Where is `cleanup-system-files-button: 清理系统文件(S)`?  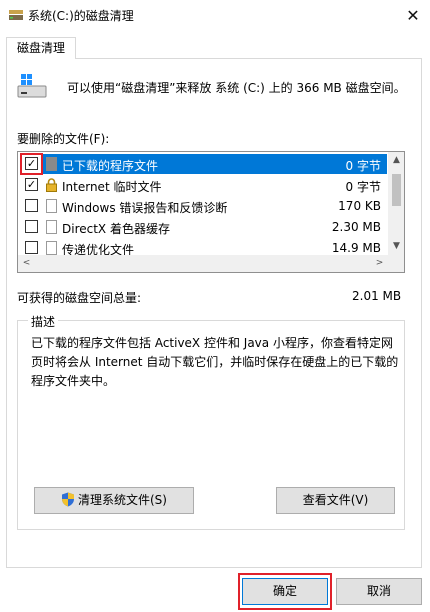
cleanup-system-files-button: 清理系统文件(S) is located at coordinates (114, 500).